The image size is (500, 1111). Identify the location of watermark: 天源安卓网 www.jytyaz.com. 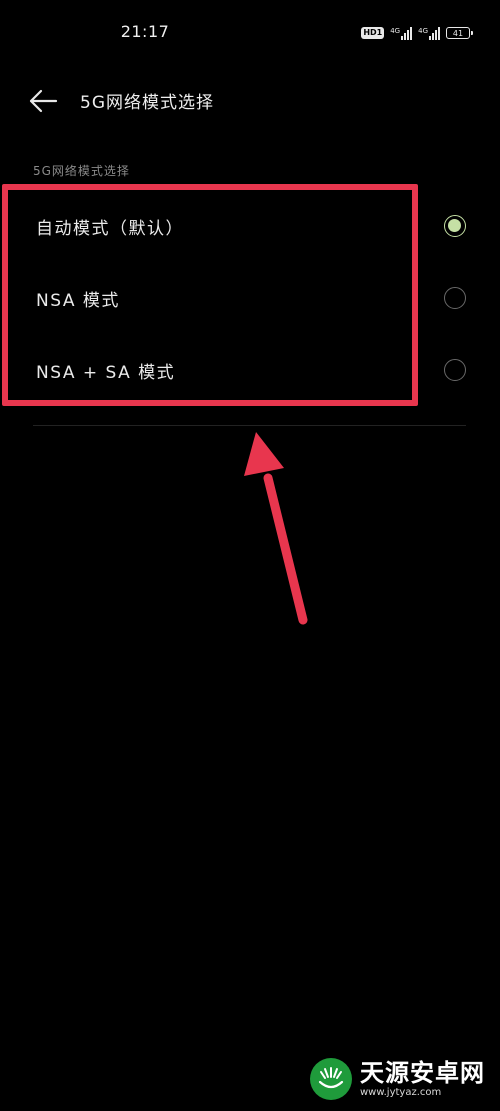
(397, 1079).